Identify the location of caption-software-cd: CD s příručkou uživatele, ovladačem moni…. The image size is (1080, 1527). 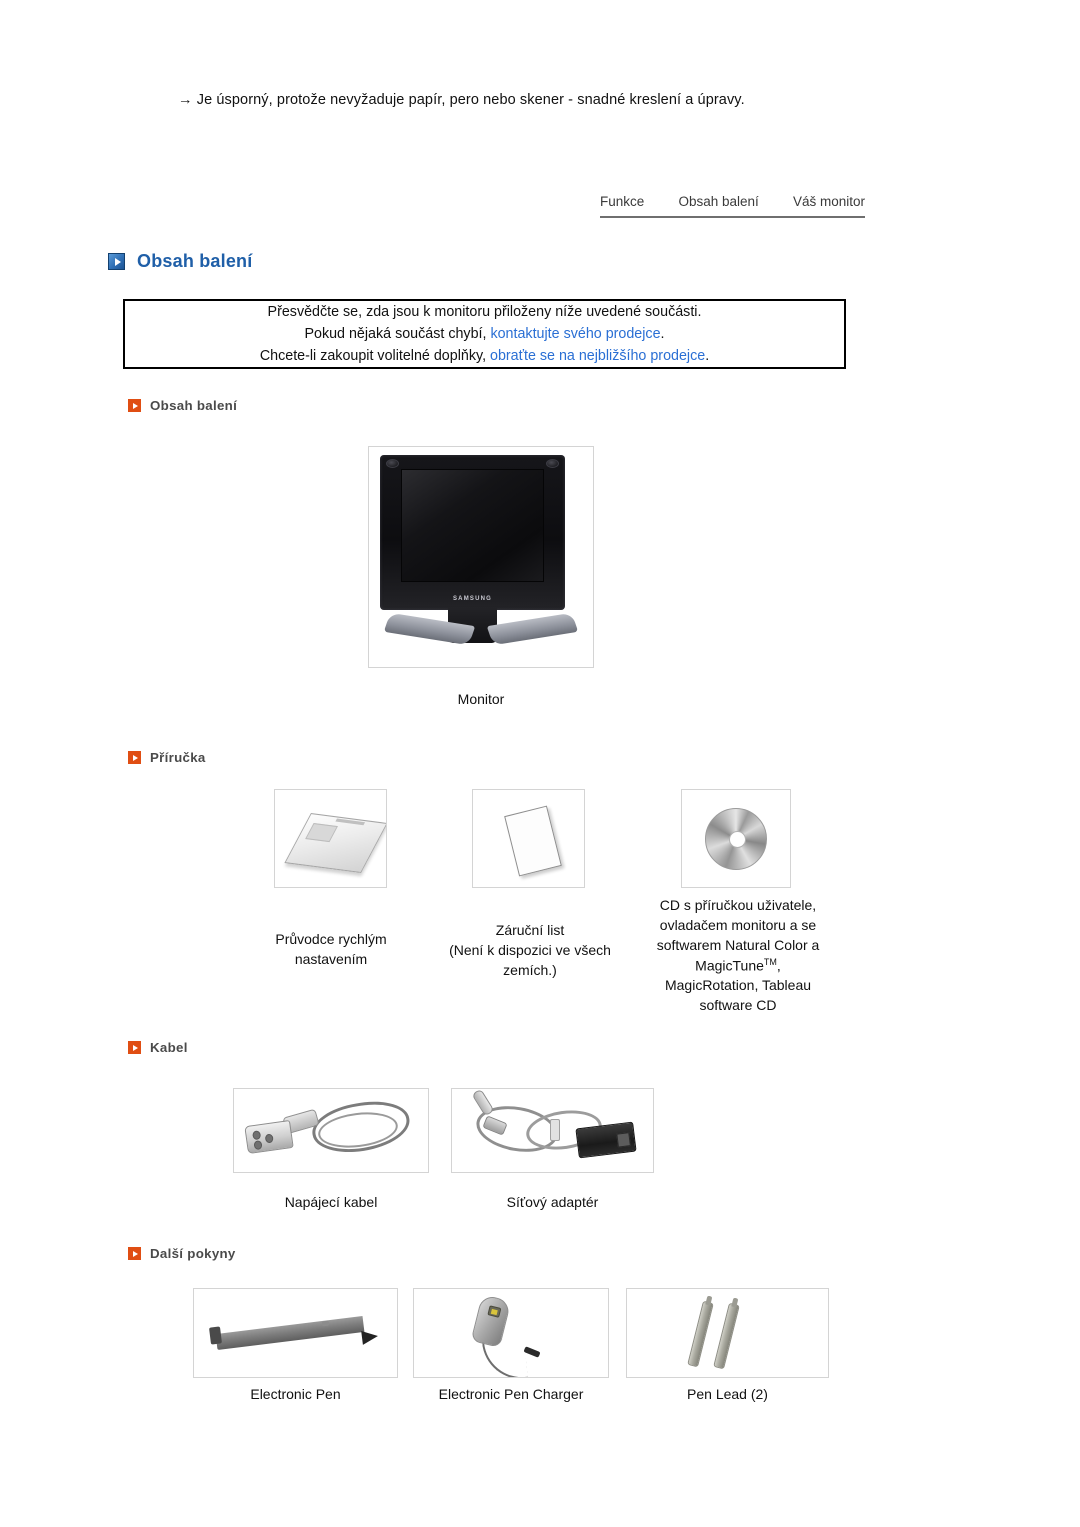
(738, 956).